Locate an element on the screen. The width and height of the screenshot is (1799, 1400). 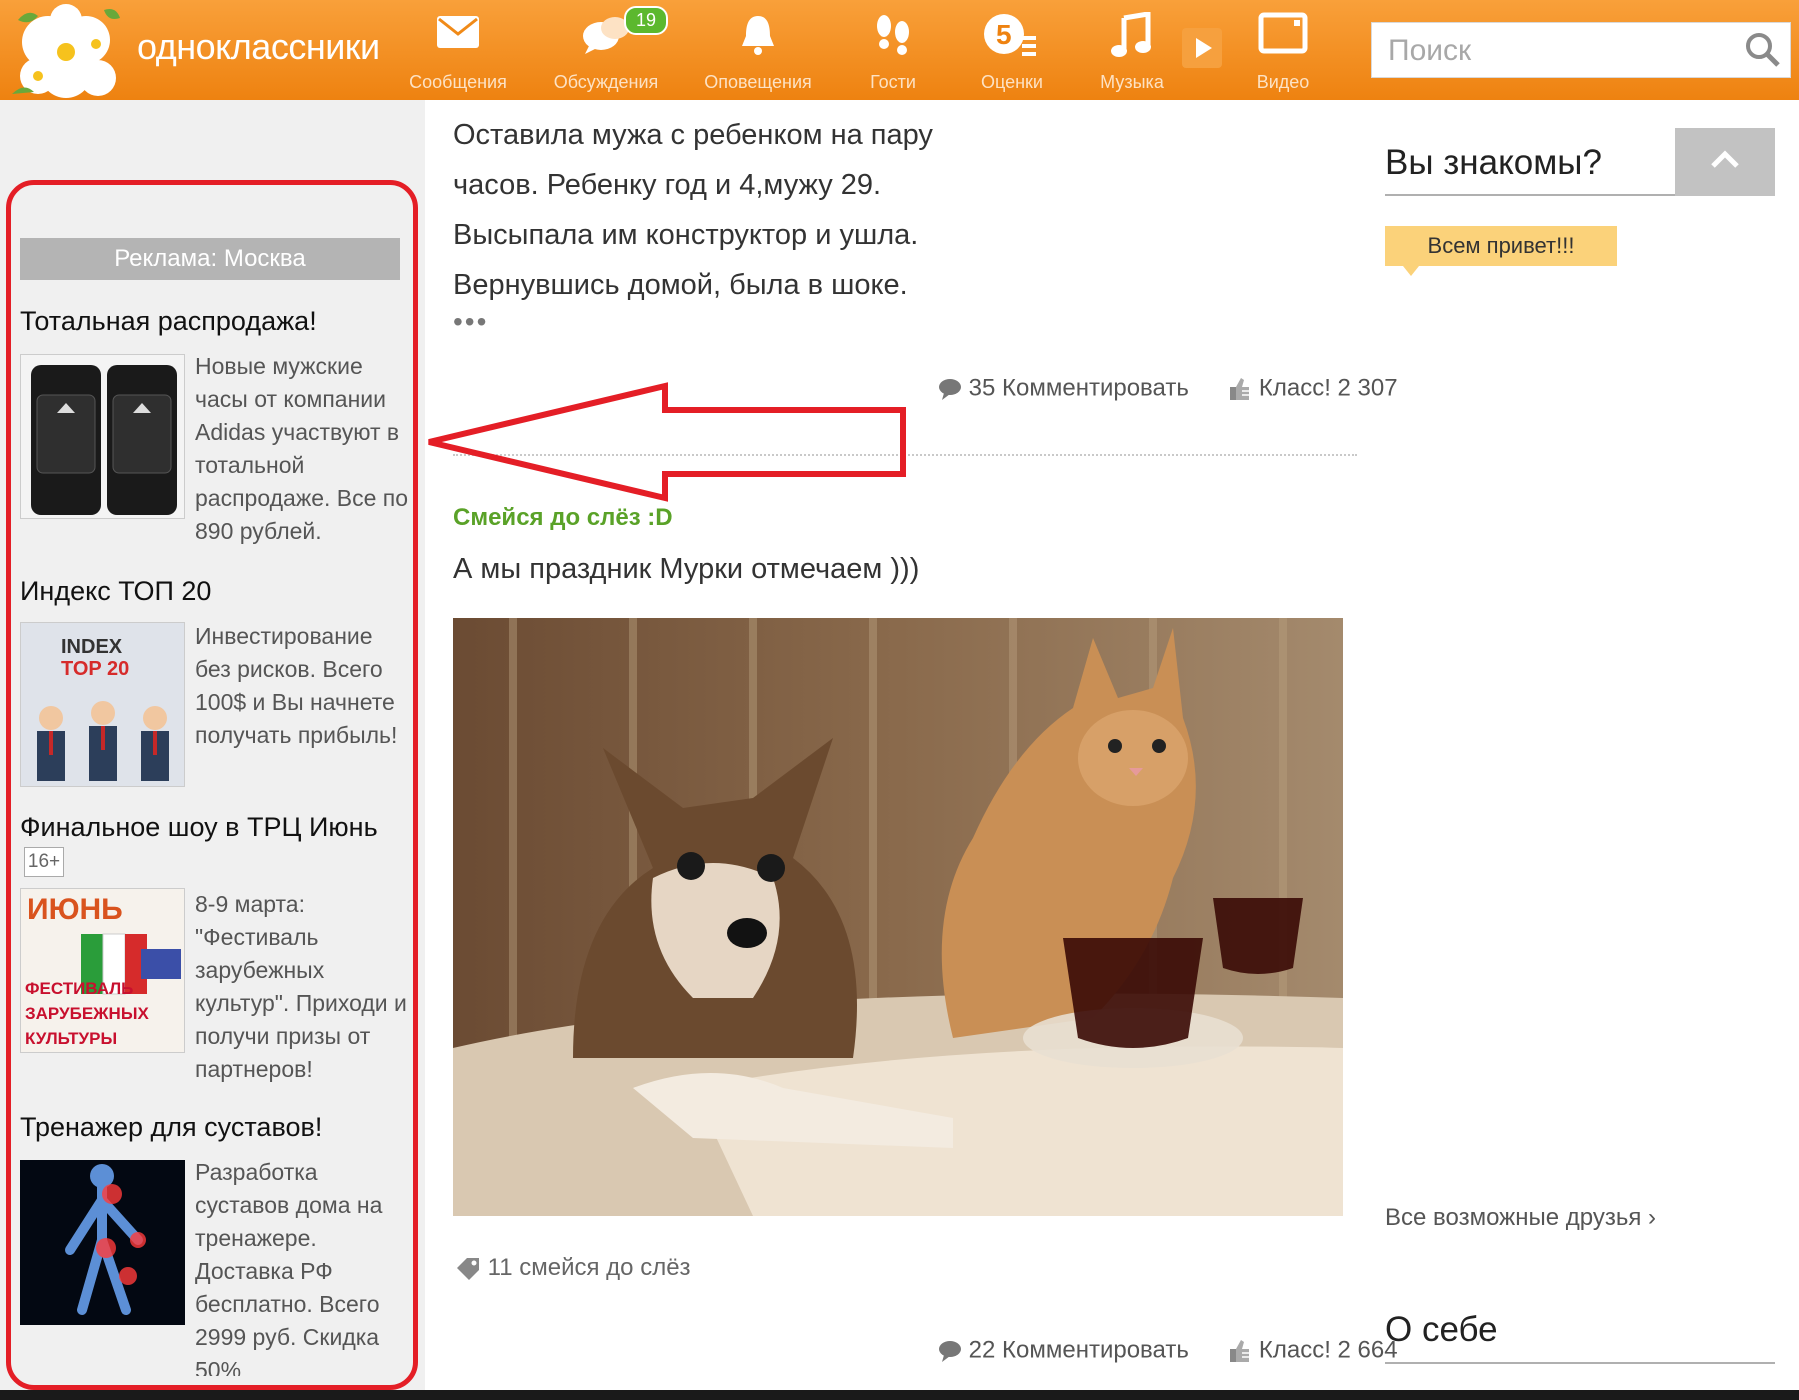
post2-tag: 11 смейся до слёз is located at coordinates (573, 1268).